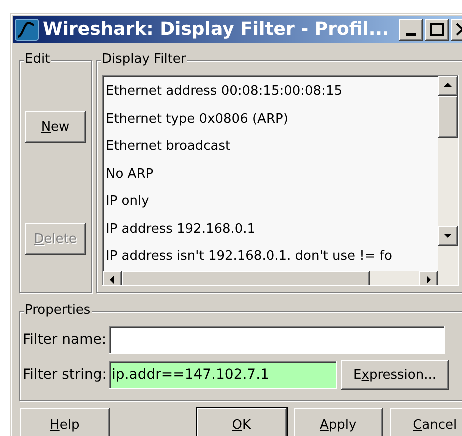  What do you see at coordinates (448, 181) in the screenshot?
I see `vertical-scrollbar` at bounding box center [448, 181].